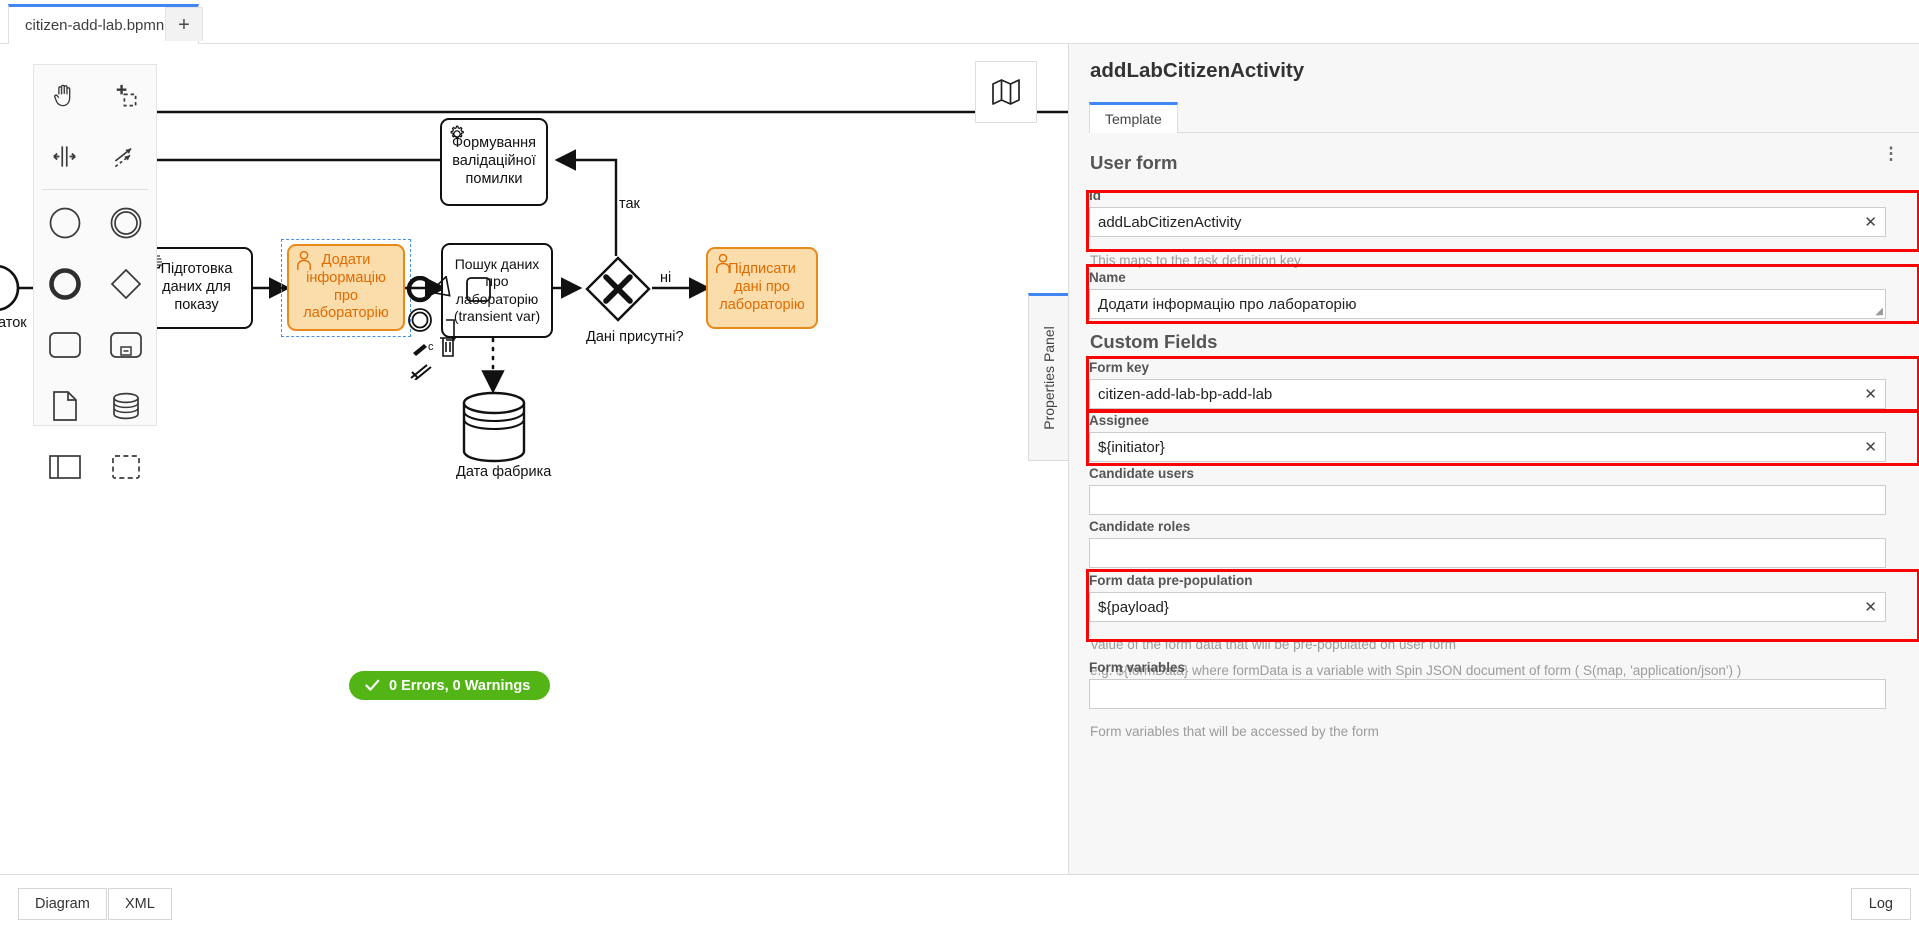 The width and height of the screenshot is (1919, 933). Describe the element at coordinates (1154, 341) in the screenshot. I see `group-heading-custom-fields: Custom Fields` at that location.